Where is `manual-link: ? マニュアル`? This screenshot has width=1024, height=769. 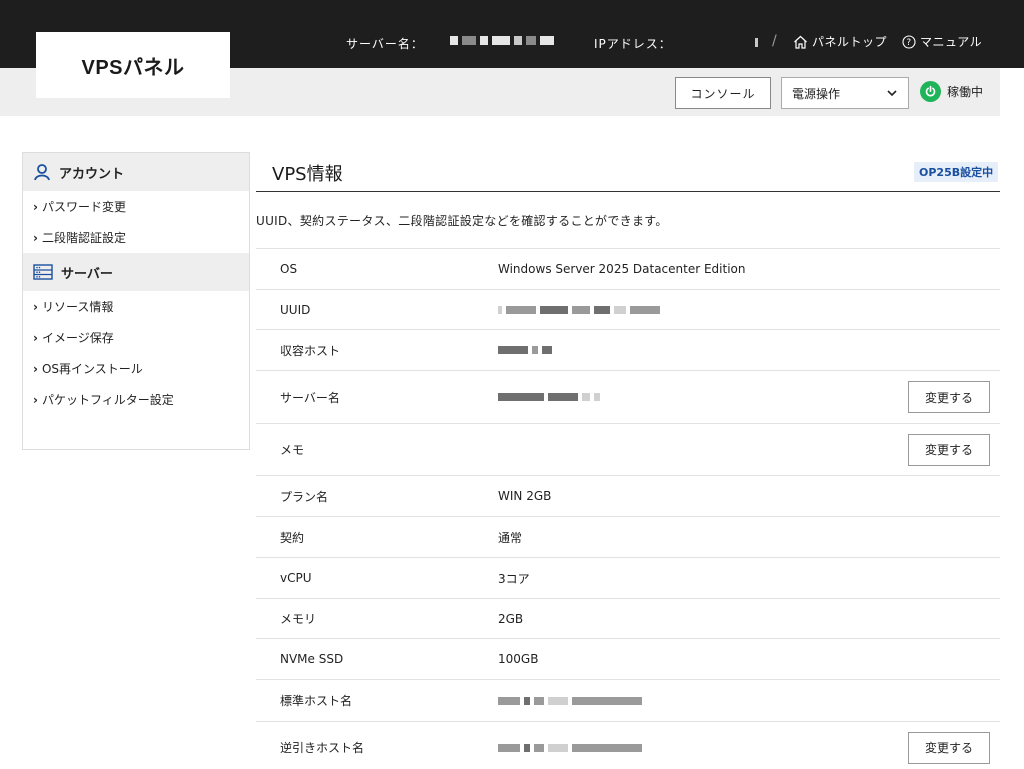 manual-link: ? マニュアル is located at coordinates (942, 41).